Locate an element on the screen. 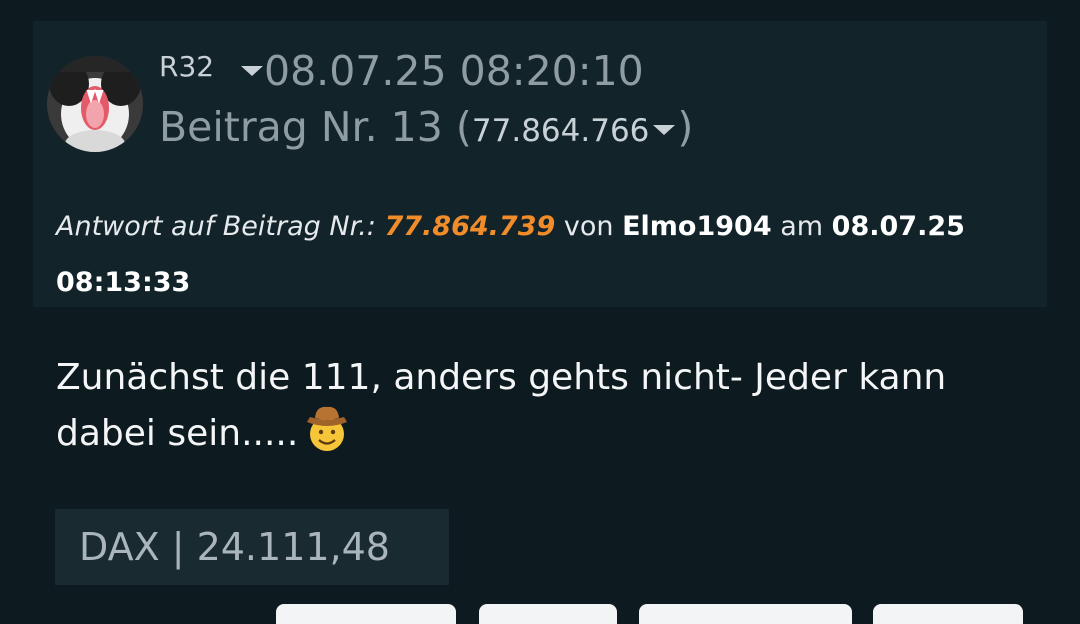 The image size is (1080, 624). post-id-caret-icon is located at coordinates (664, 130).